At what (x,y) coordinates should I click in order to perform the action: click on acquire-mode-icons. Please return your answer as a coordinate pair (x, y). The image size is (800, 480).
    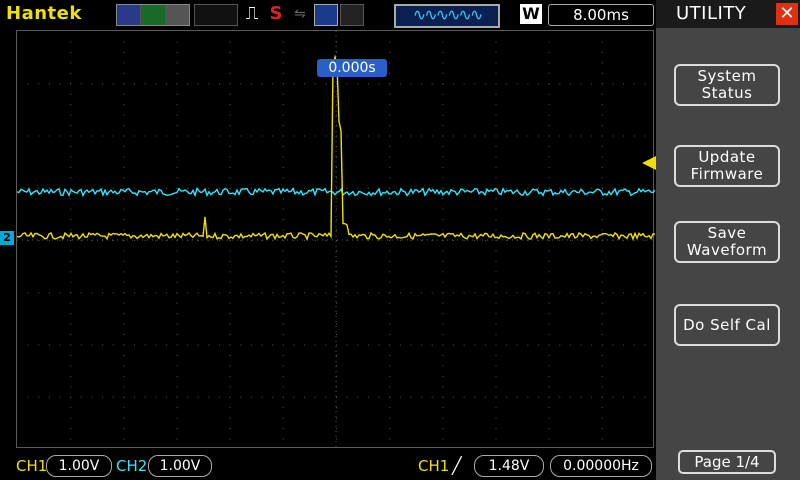
    Looking at the image, I should click on (153, 15).